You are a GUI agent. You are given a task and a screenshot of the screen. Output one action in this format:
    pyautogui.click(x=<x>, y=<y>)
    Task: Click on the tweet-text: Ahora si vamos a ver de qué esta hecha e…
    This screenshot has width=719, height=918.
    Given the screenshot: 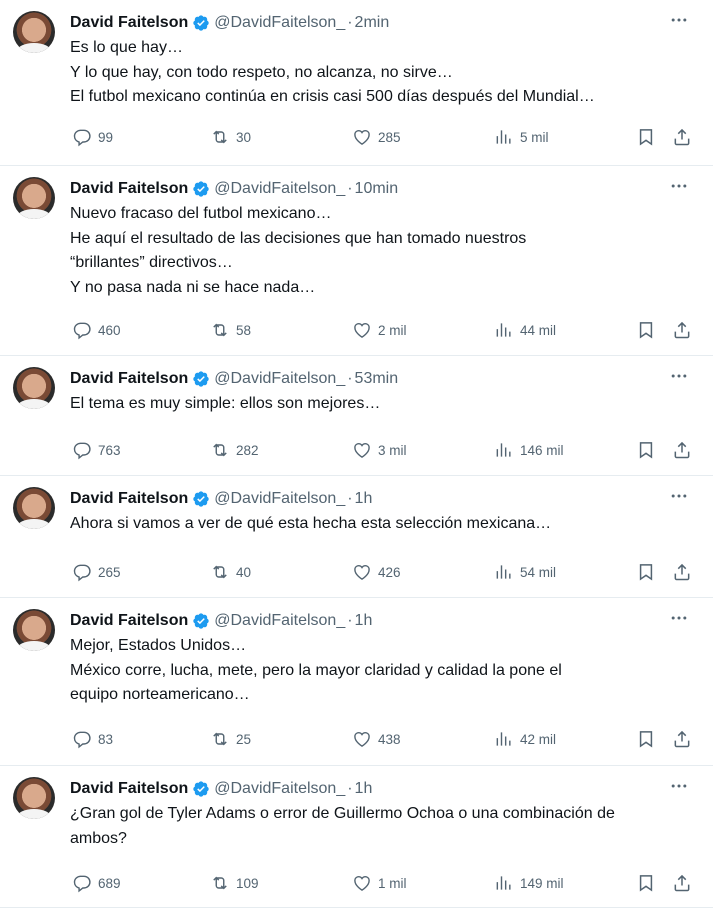 What is the action you would take?
    pyautogui.click(x=380, y=524)
    